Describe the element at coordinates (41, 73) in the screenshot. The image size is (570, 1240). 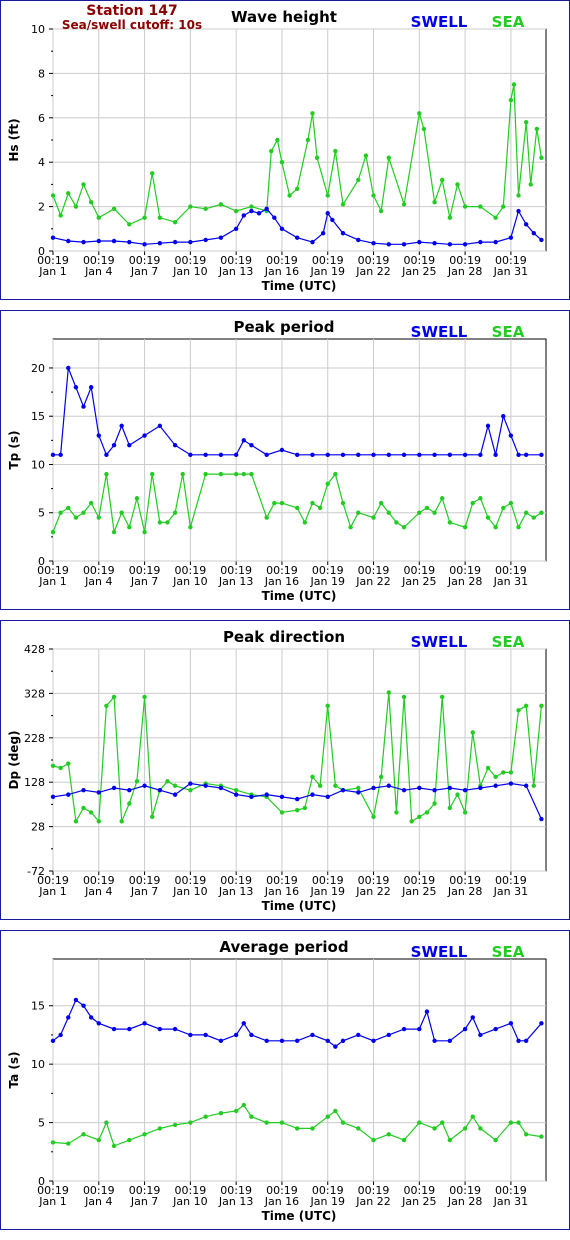
I see `y-tick-label: 8` at that location.